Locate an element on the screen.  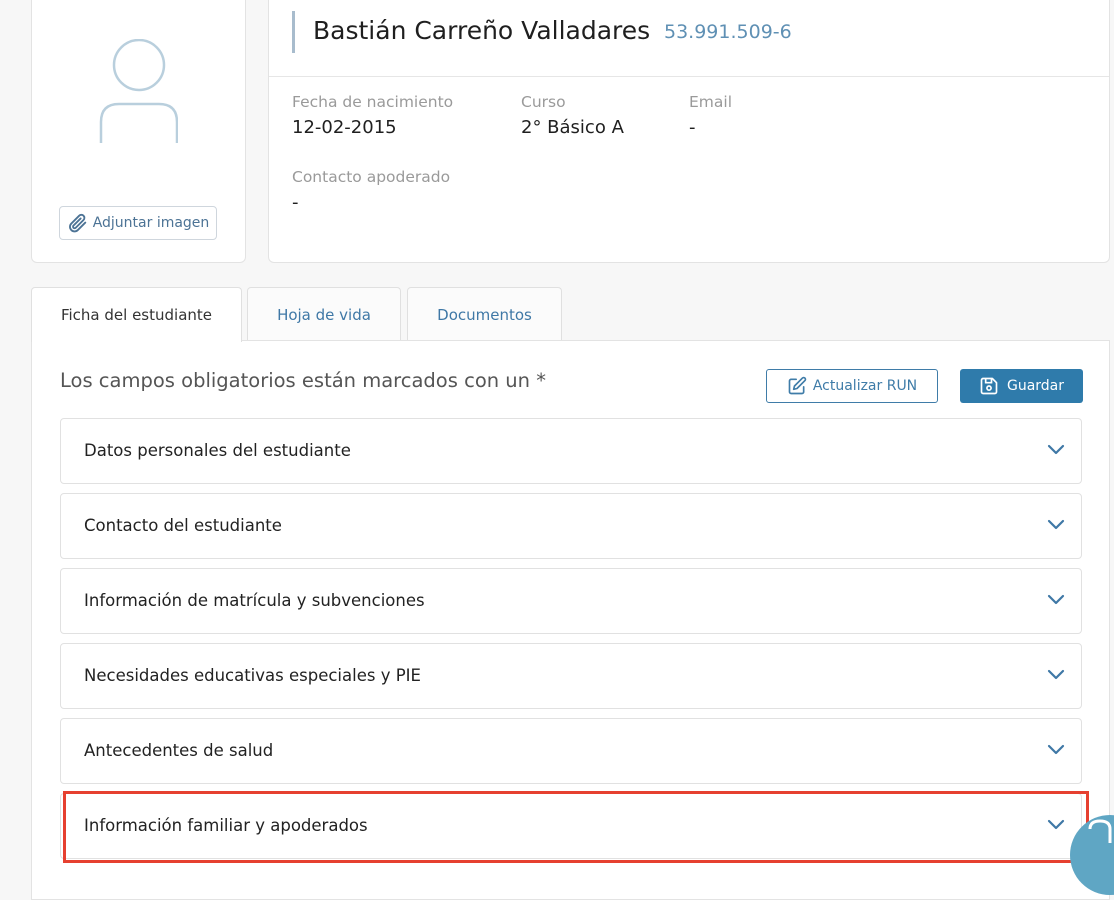
email-value: - is located at coordinates (692, 127).